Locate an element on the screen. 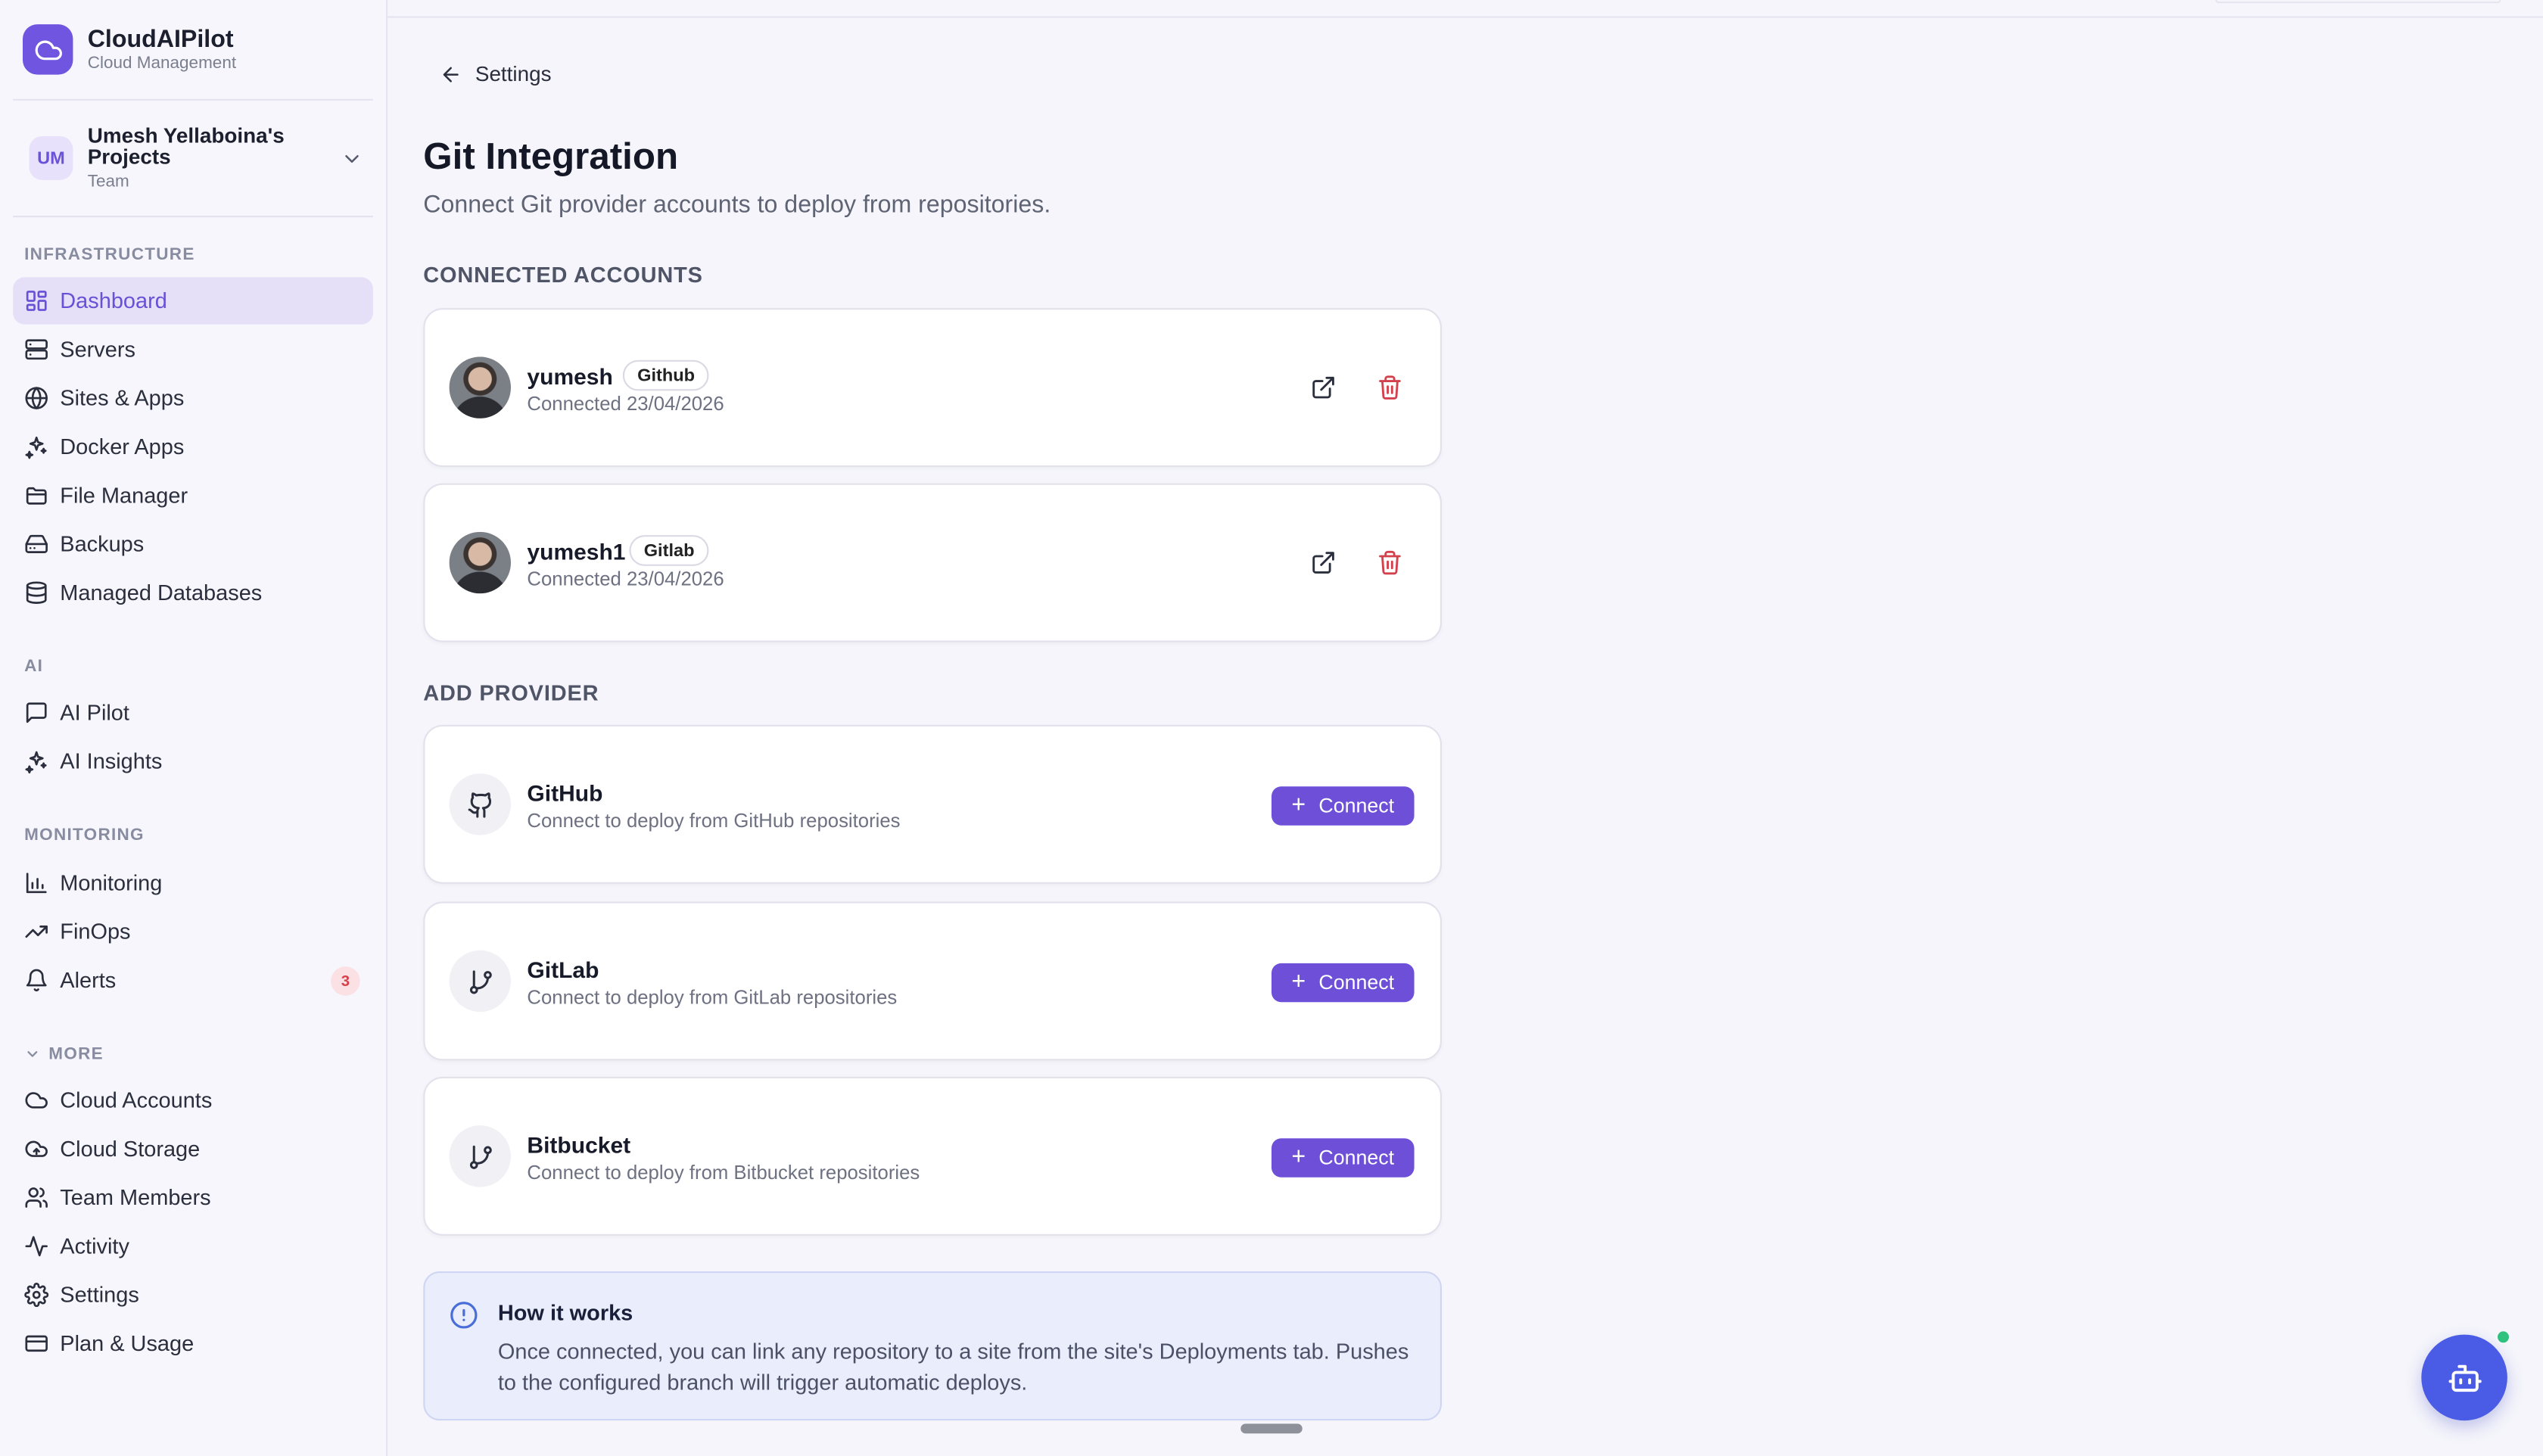 This screenshot has height=1456, width=2543. sidebar-item-alerts: Alerts 3 is located at coordinates (193, 980).